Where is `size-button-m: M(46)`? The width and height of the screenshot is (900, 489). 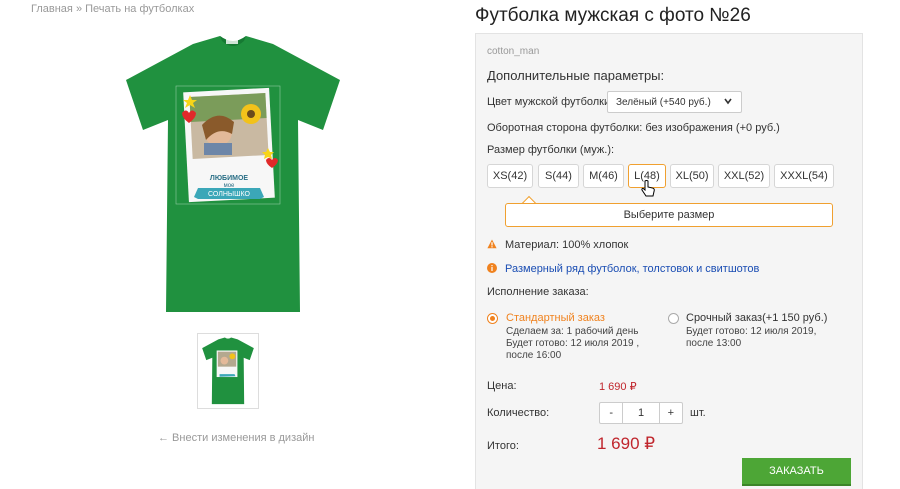
size-button-m: M(46) is located at coordinates (603, 176).